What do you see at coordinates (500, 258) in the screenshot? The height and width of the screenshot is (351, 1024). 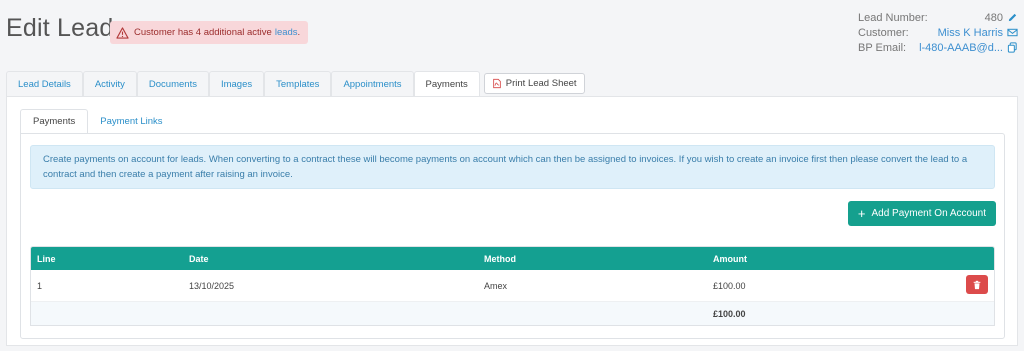 I see `header-method: Method` at bounding box center [500, 258].